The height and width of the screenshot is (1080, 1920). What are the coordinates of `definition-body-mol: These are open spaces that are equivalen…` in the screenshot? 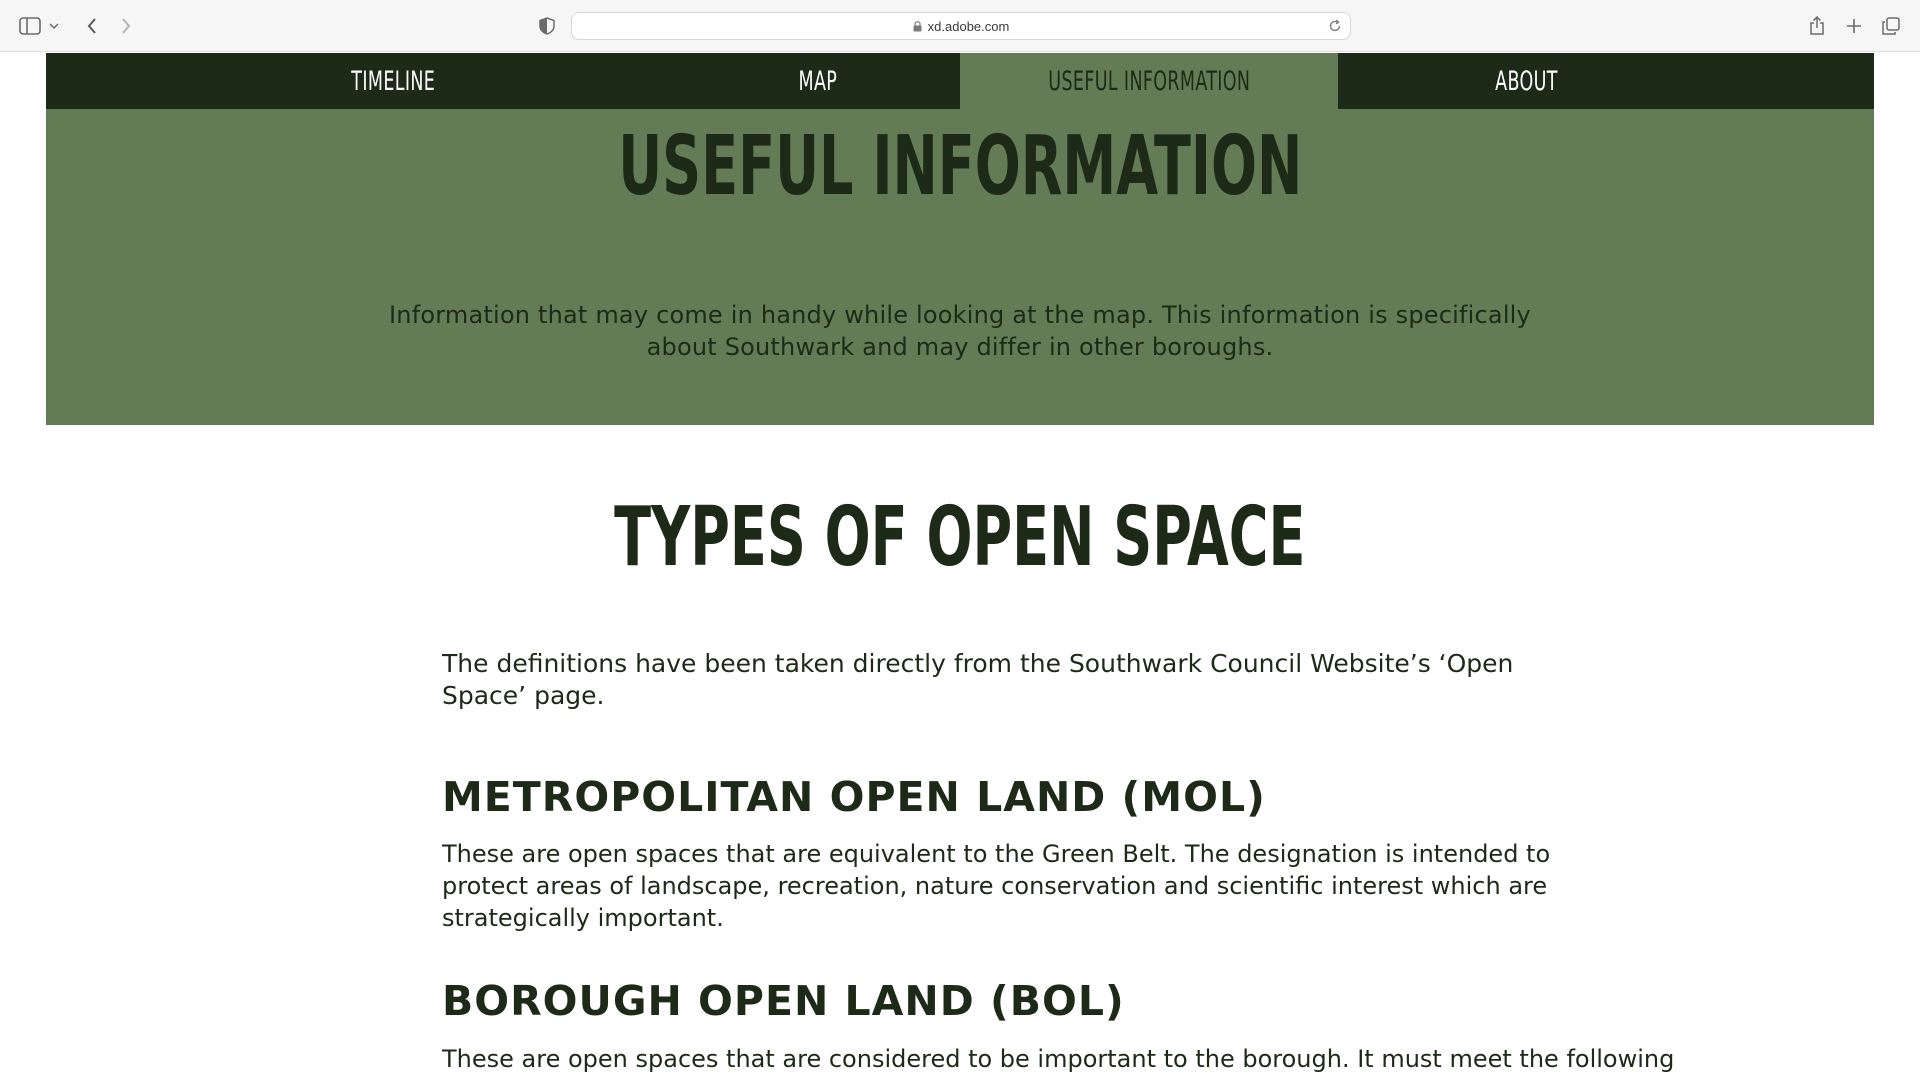 It's located at (996, 886).